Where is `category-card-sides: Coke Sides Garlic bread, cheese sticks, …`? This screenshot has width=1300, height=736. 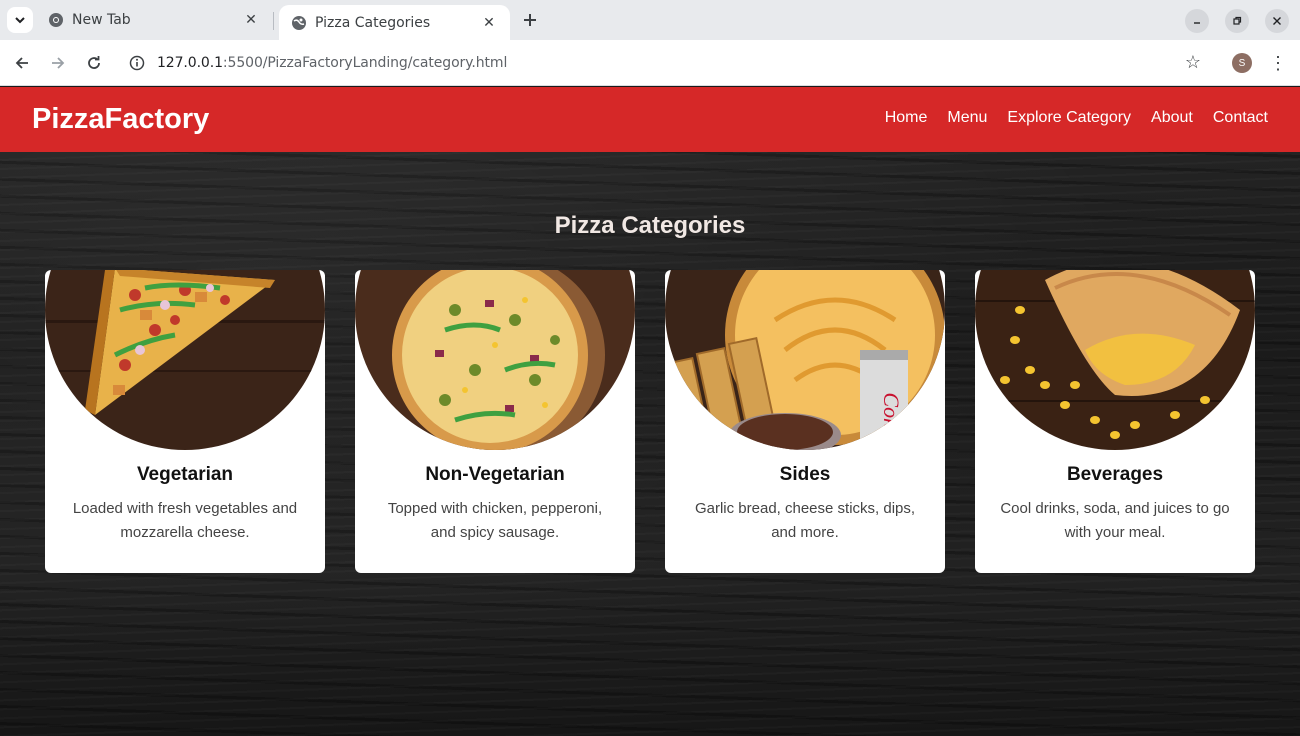 category-card-sides: Coke Sides Garlic bread, cheese sticks, … is located at coordinates (805, 421).